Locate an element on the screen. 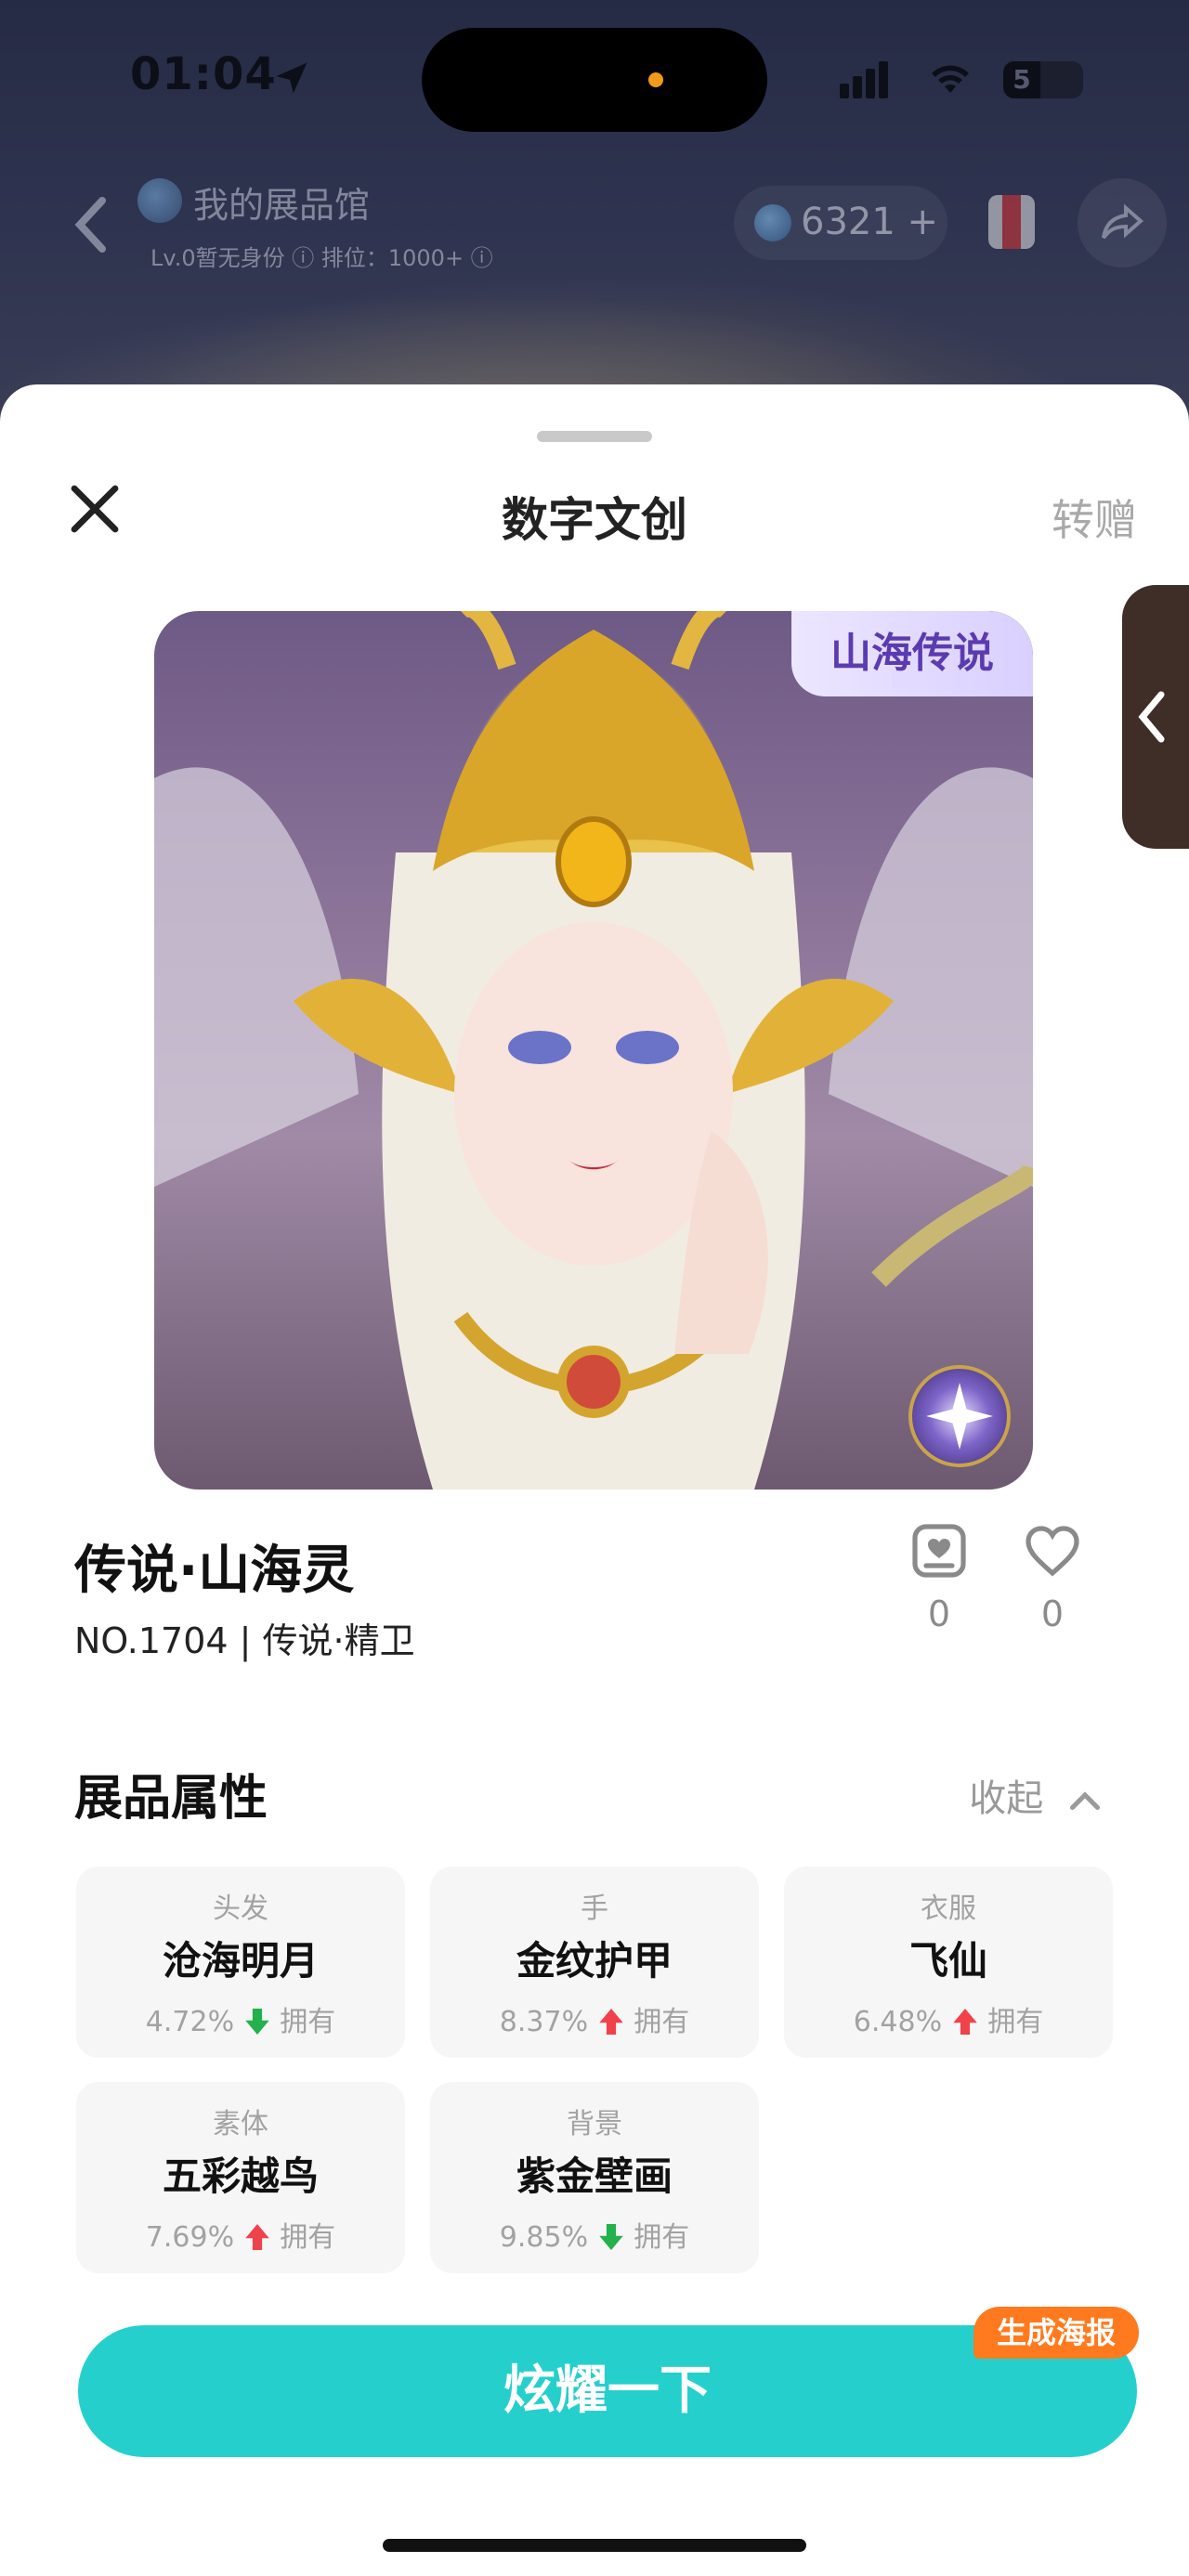  collapse-button: 收起 is located at coordinates (1036, 1795).